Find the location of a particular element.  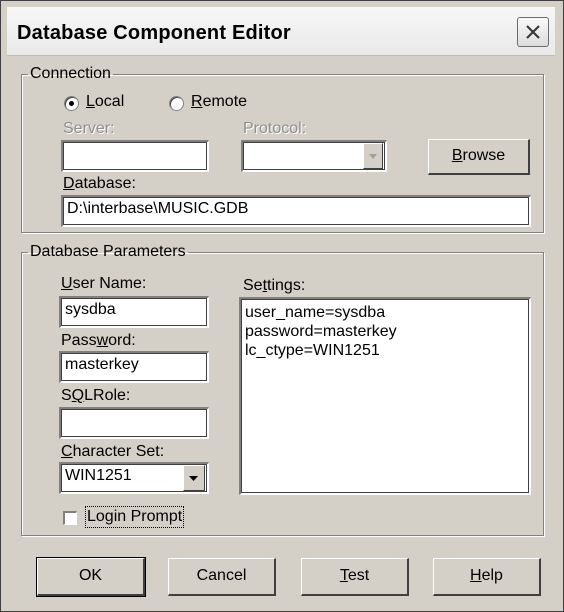

login-prompt-checkbox is located at coordinates (70, 518).